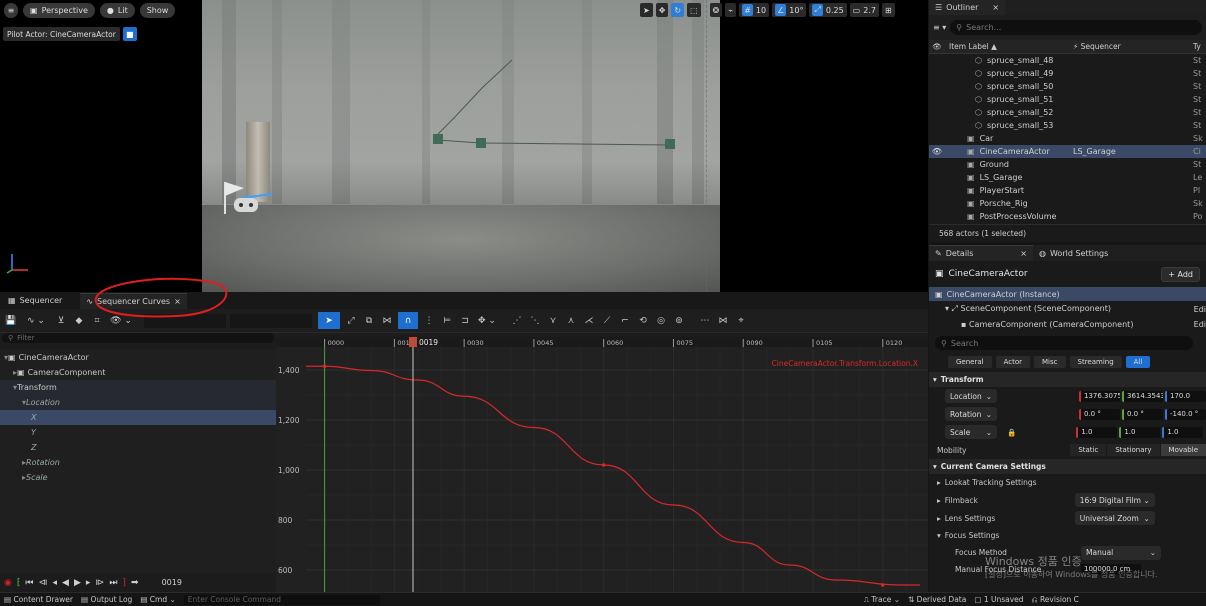 Image resolution: width=1206 pixels, height=606 pixels. I want to click on straighten-tangent-icon: ⋱, so click(535, 321).